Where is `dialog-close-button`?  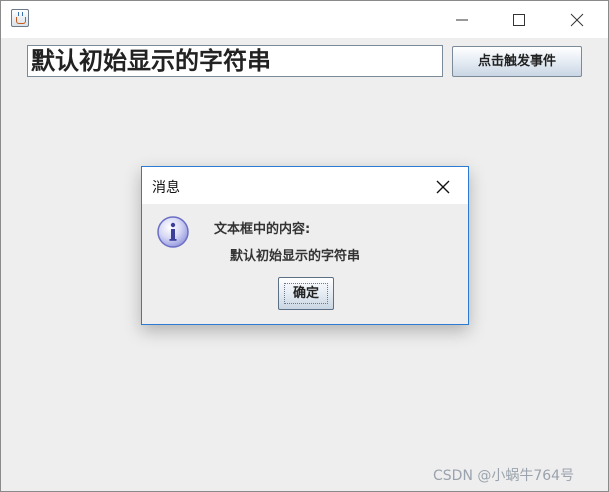 dialog-close-button is located at coordinates (442, 186).